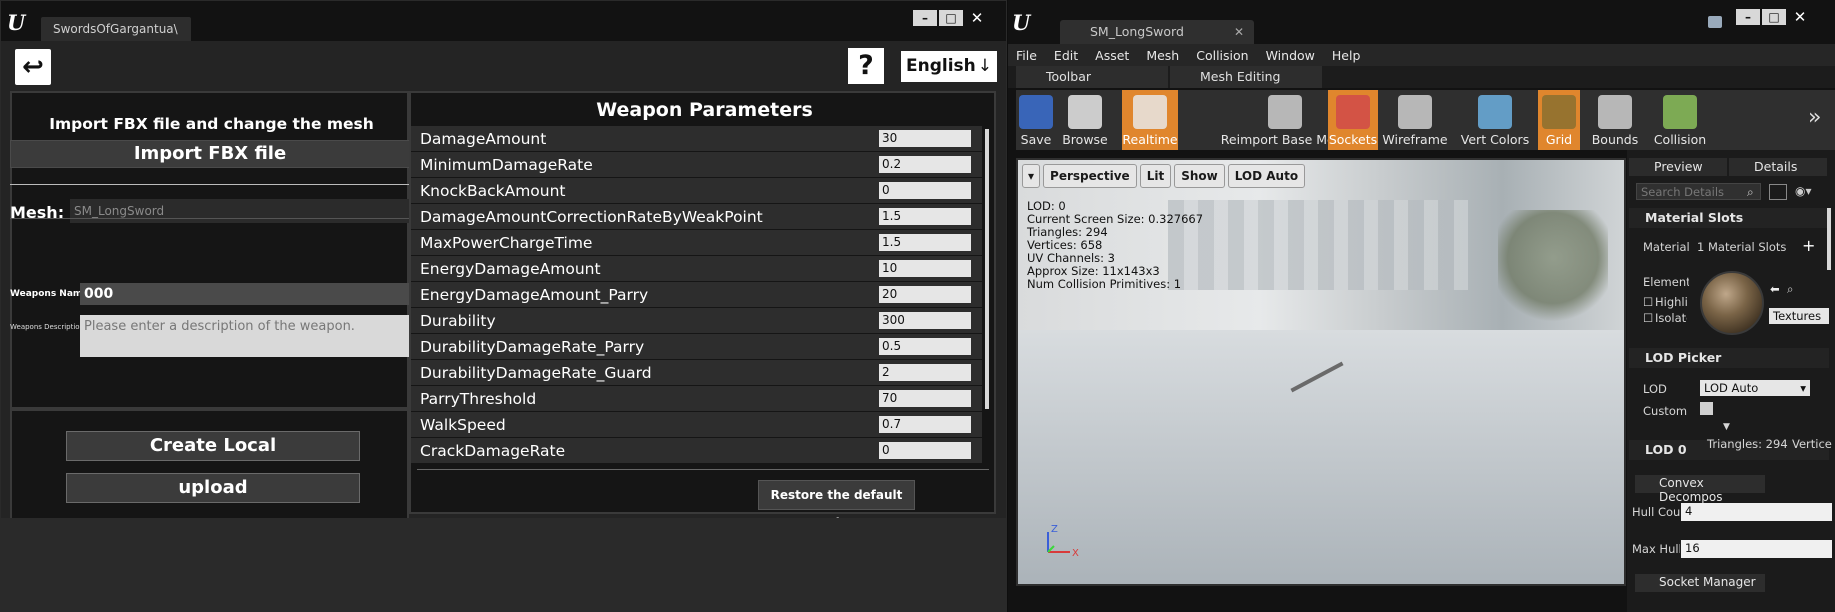 This screenshot has width=1835, height=612. Describe the element at coordinates (1726, 427) in the screenshot. I see `expand-arrow-icon: ▼` at that location.